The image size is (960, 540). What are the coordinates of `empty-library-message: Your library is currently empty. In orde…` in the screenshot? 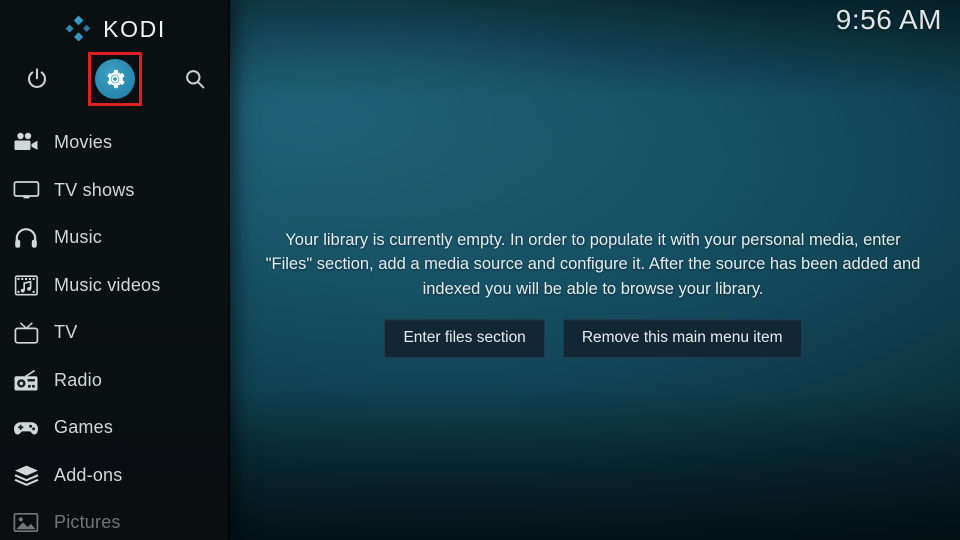 It's located at (593, 264).